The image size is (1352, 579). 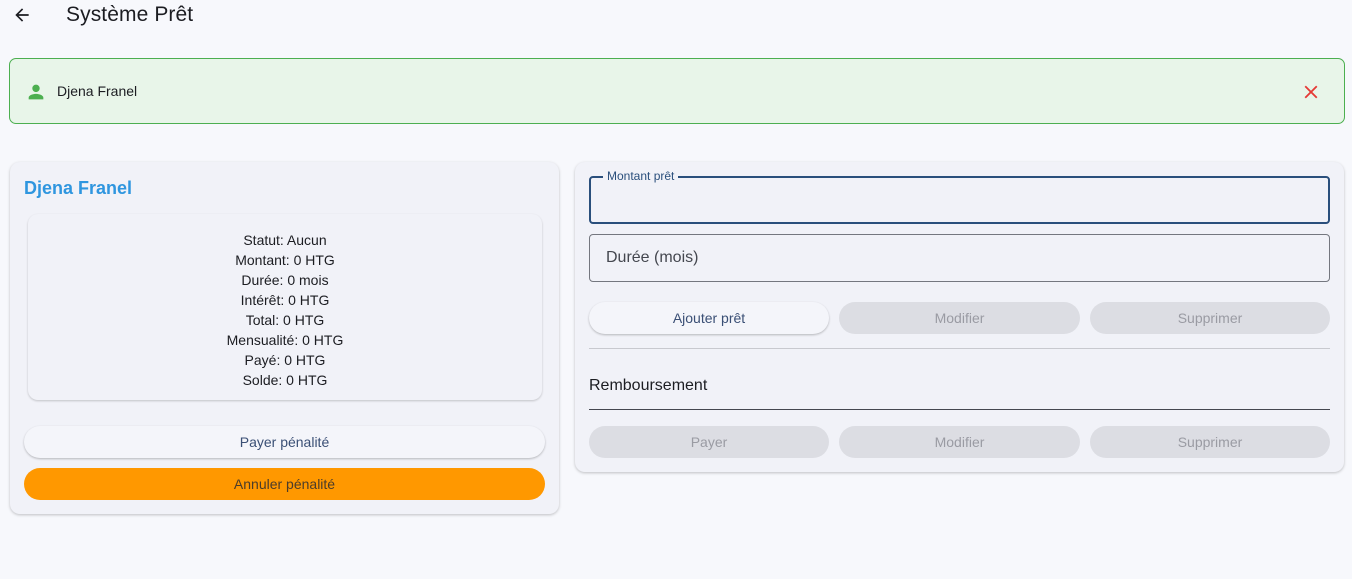 I want to click on summary-monthly-payment: Mensualité: 0 HTG, so click(x=285, y=340).